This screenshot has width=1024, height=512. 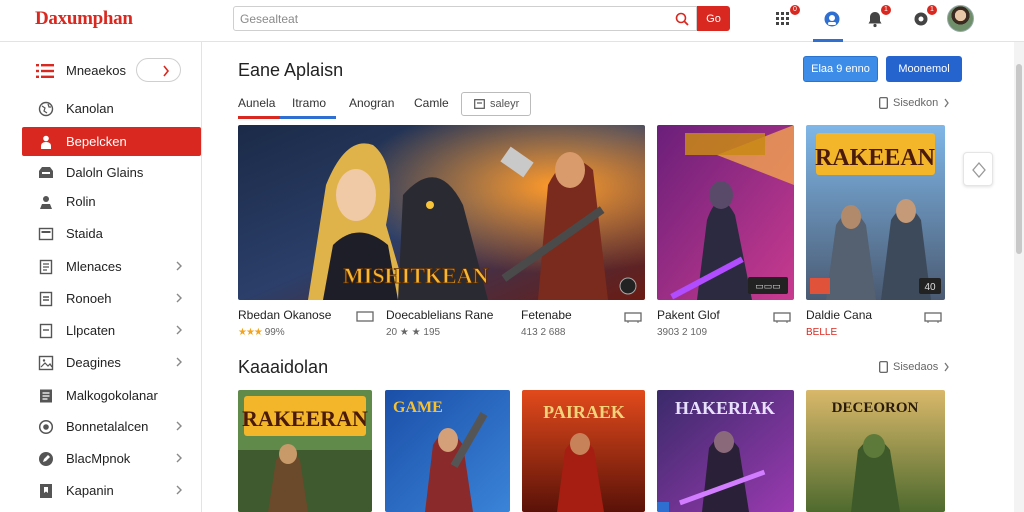 What do you see at coordinates (46, 299) in the screenshot?
I see `list-icon` at bounding box center [46, 299].